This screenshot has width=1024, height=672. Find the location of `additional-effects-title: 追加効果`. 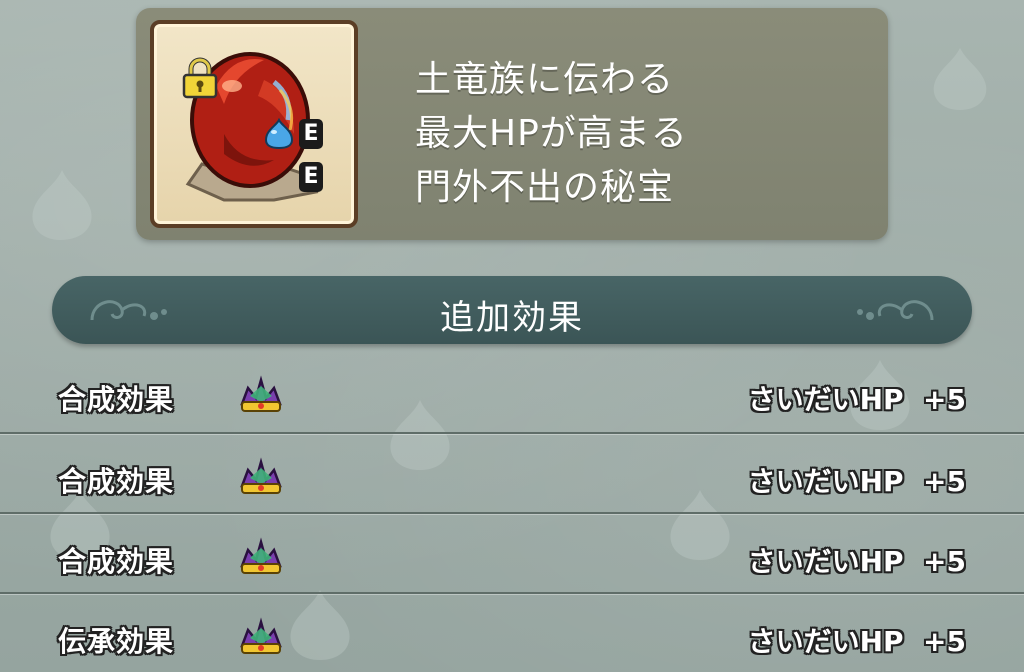

additional-effects-title: 追加効果 is located at coordinates (512, 318).